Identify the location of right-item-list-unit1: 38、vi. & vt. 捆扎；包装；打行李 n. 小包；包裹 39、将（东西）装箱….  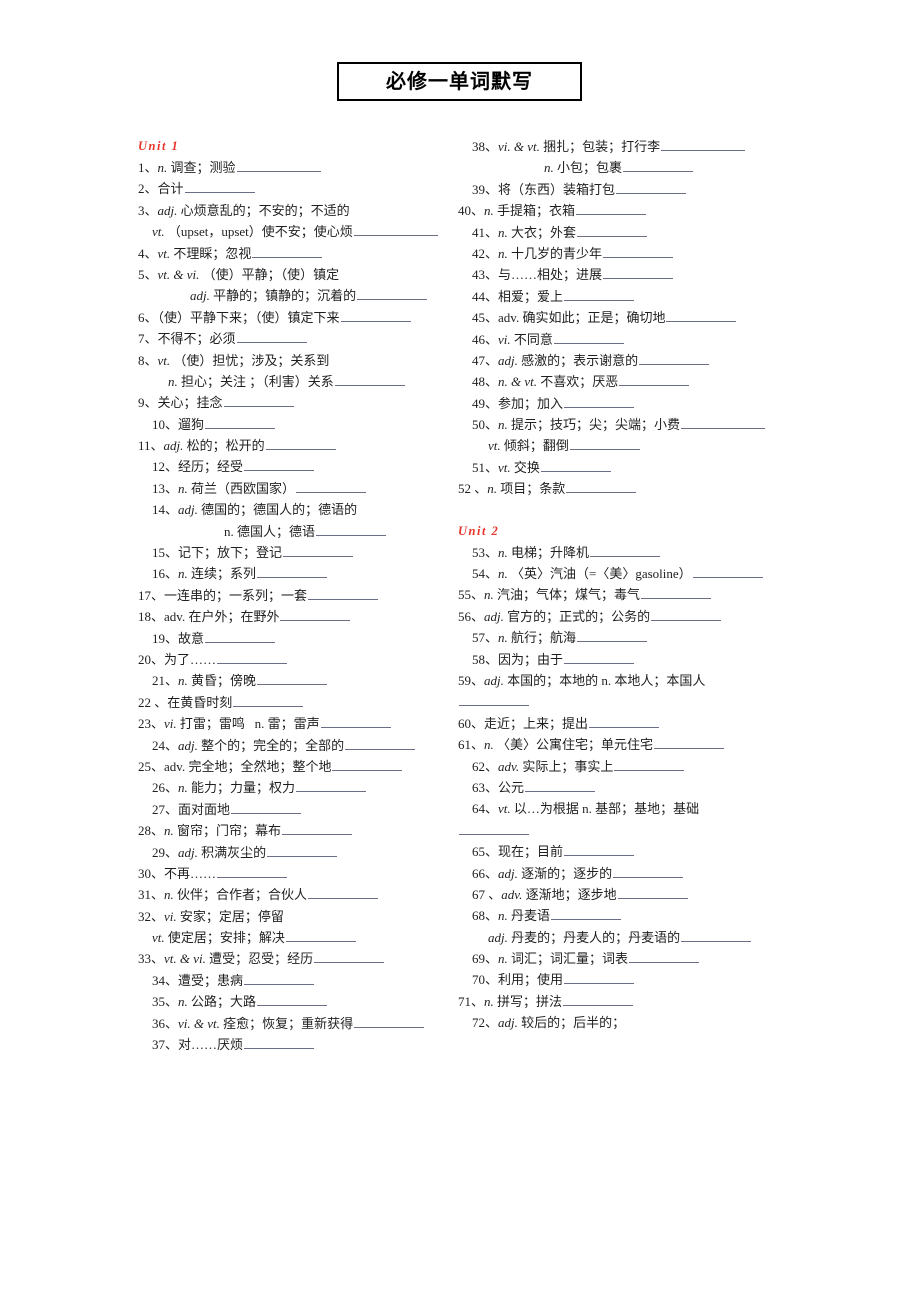
(623, 318).